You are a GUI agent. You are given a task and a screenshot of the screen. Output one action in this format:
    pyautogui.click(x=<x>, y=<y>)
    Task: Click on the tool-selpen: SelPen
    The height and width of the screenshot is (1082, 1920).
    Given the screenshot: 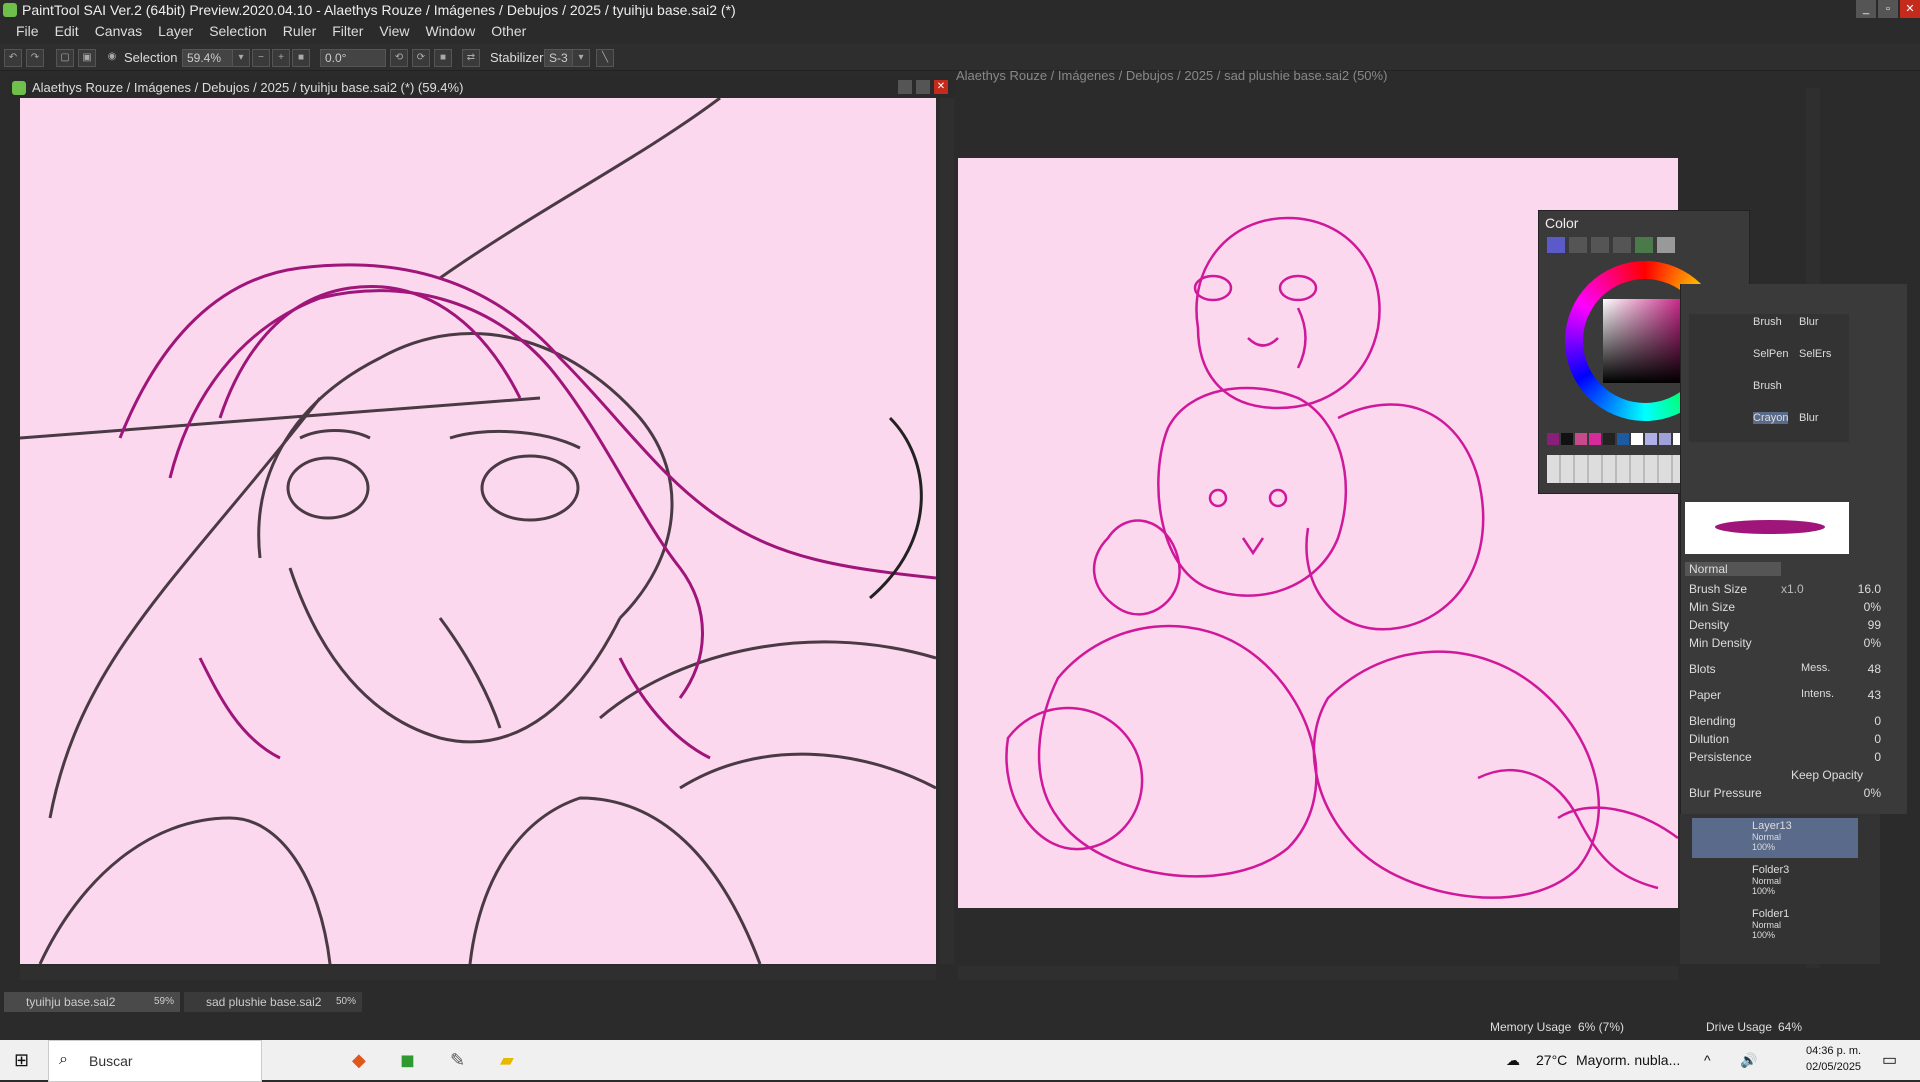 What is the action you would take?
    pyautogui.click(x=1770, y=354)
    